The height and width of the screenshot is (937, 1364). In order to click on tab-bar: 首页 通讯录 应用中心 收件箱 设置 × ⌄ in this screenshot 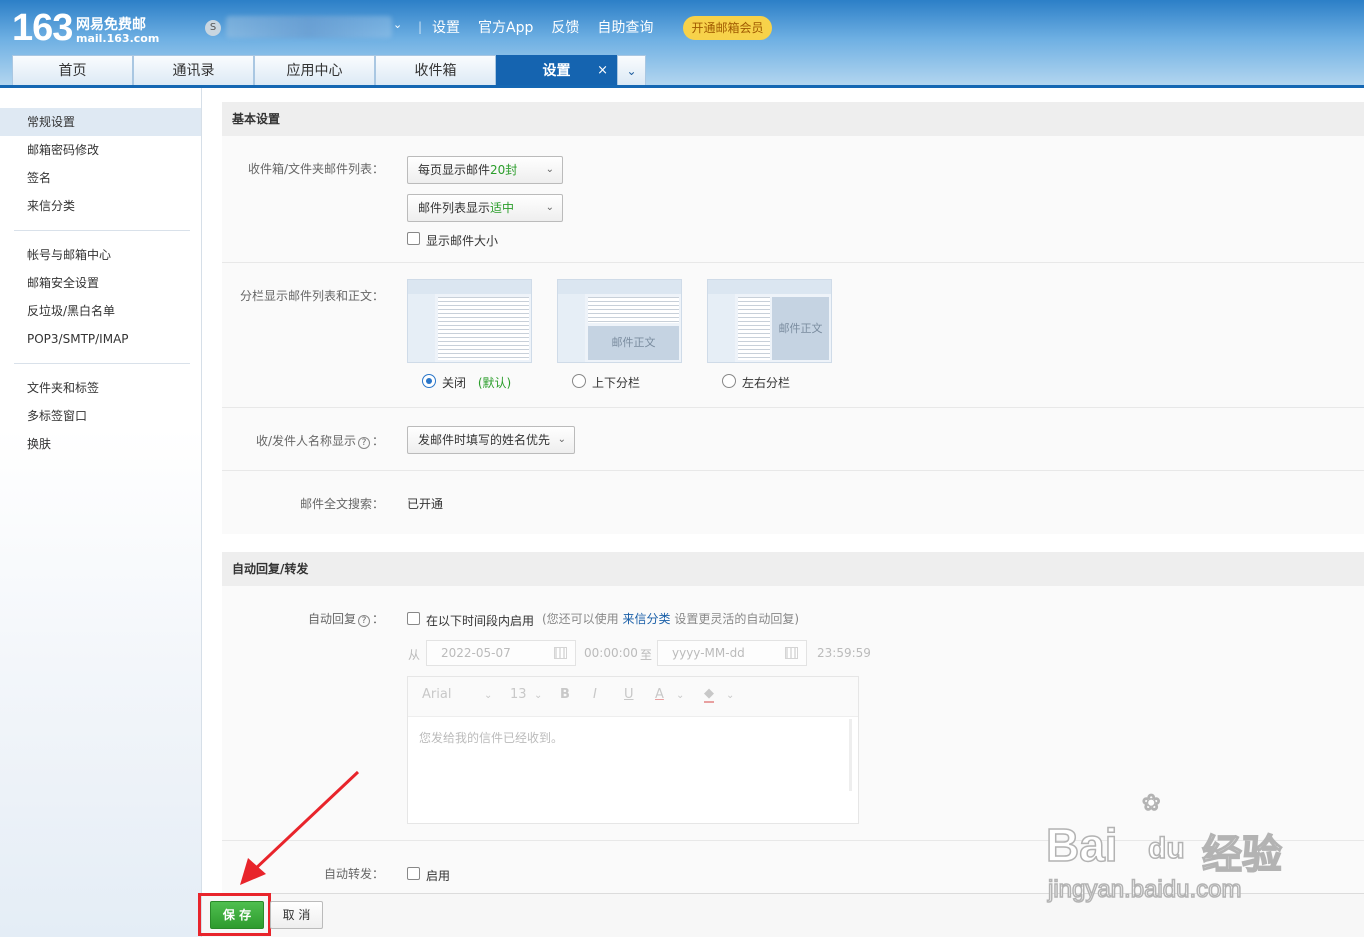, I will do `click(329, 70)`.